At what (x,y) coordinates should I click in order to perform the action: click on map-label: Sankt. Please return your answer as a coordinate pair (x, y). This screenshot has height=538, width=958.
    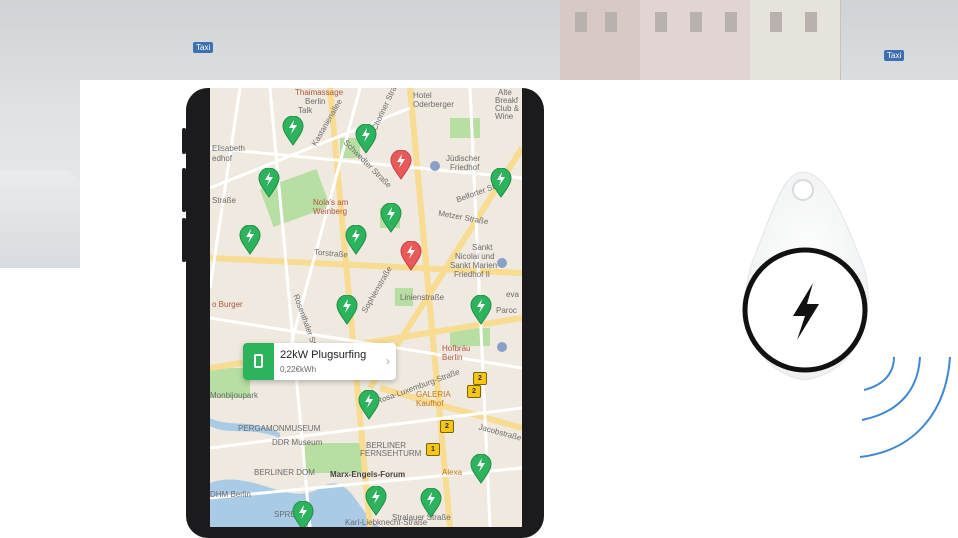
    Looking at the image, I should click on (482, 247).